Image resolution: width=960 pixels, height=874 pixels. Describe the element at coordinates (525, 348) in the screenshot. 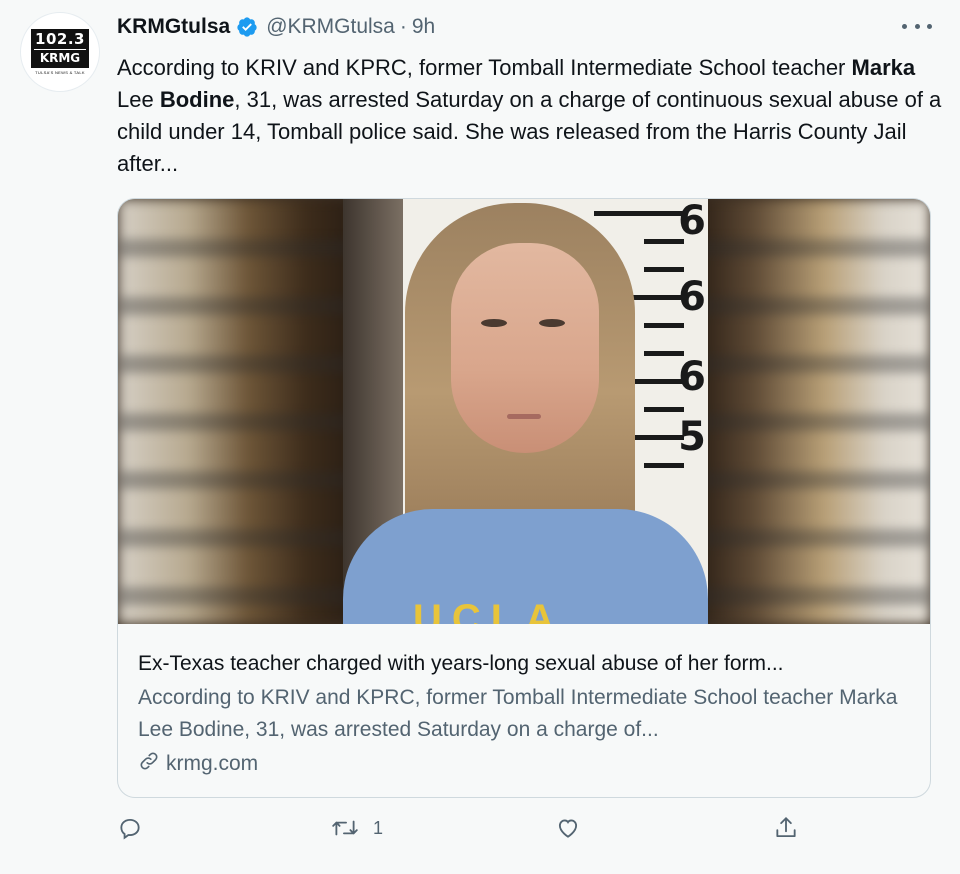

I see `photo-face` at that location.